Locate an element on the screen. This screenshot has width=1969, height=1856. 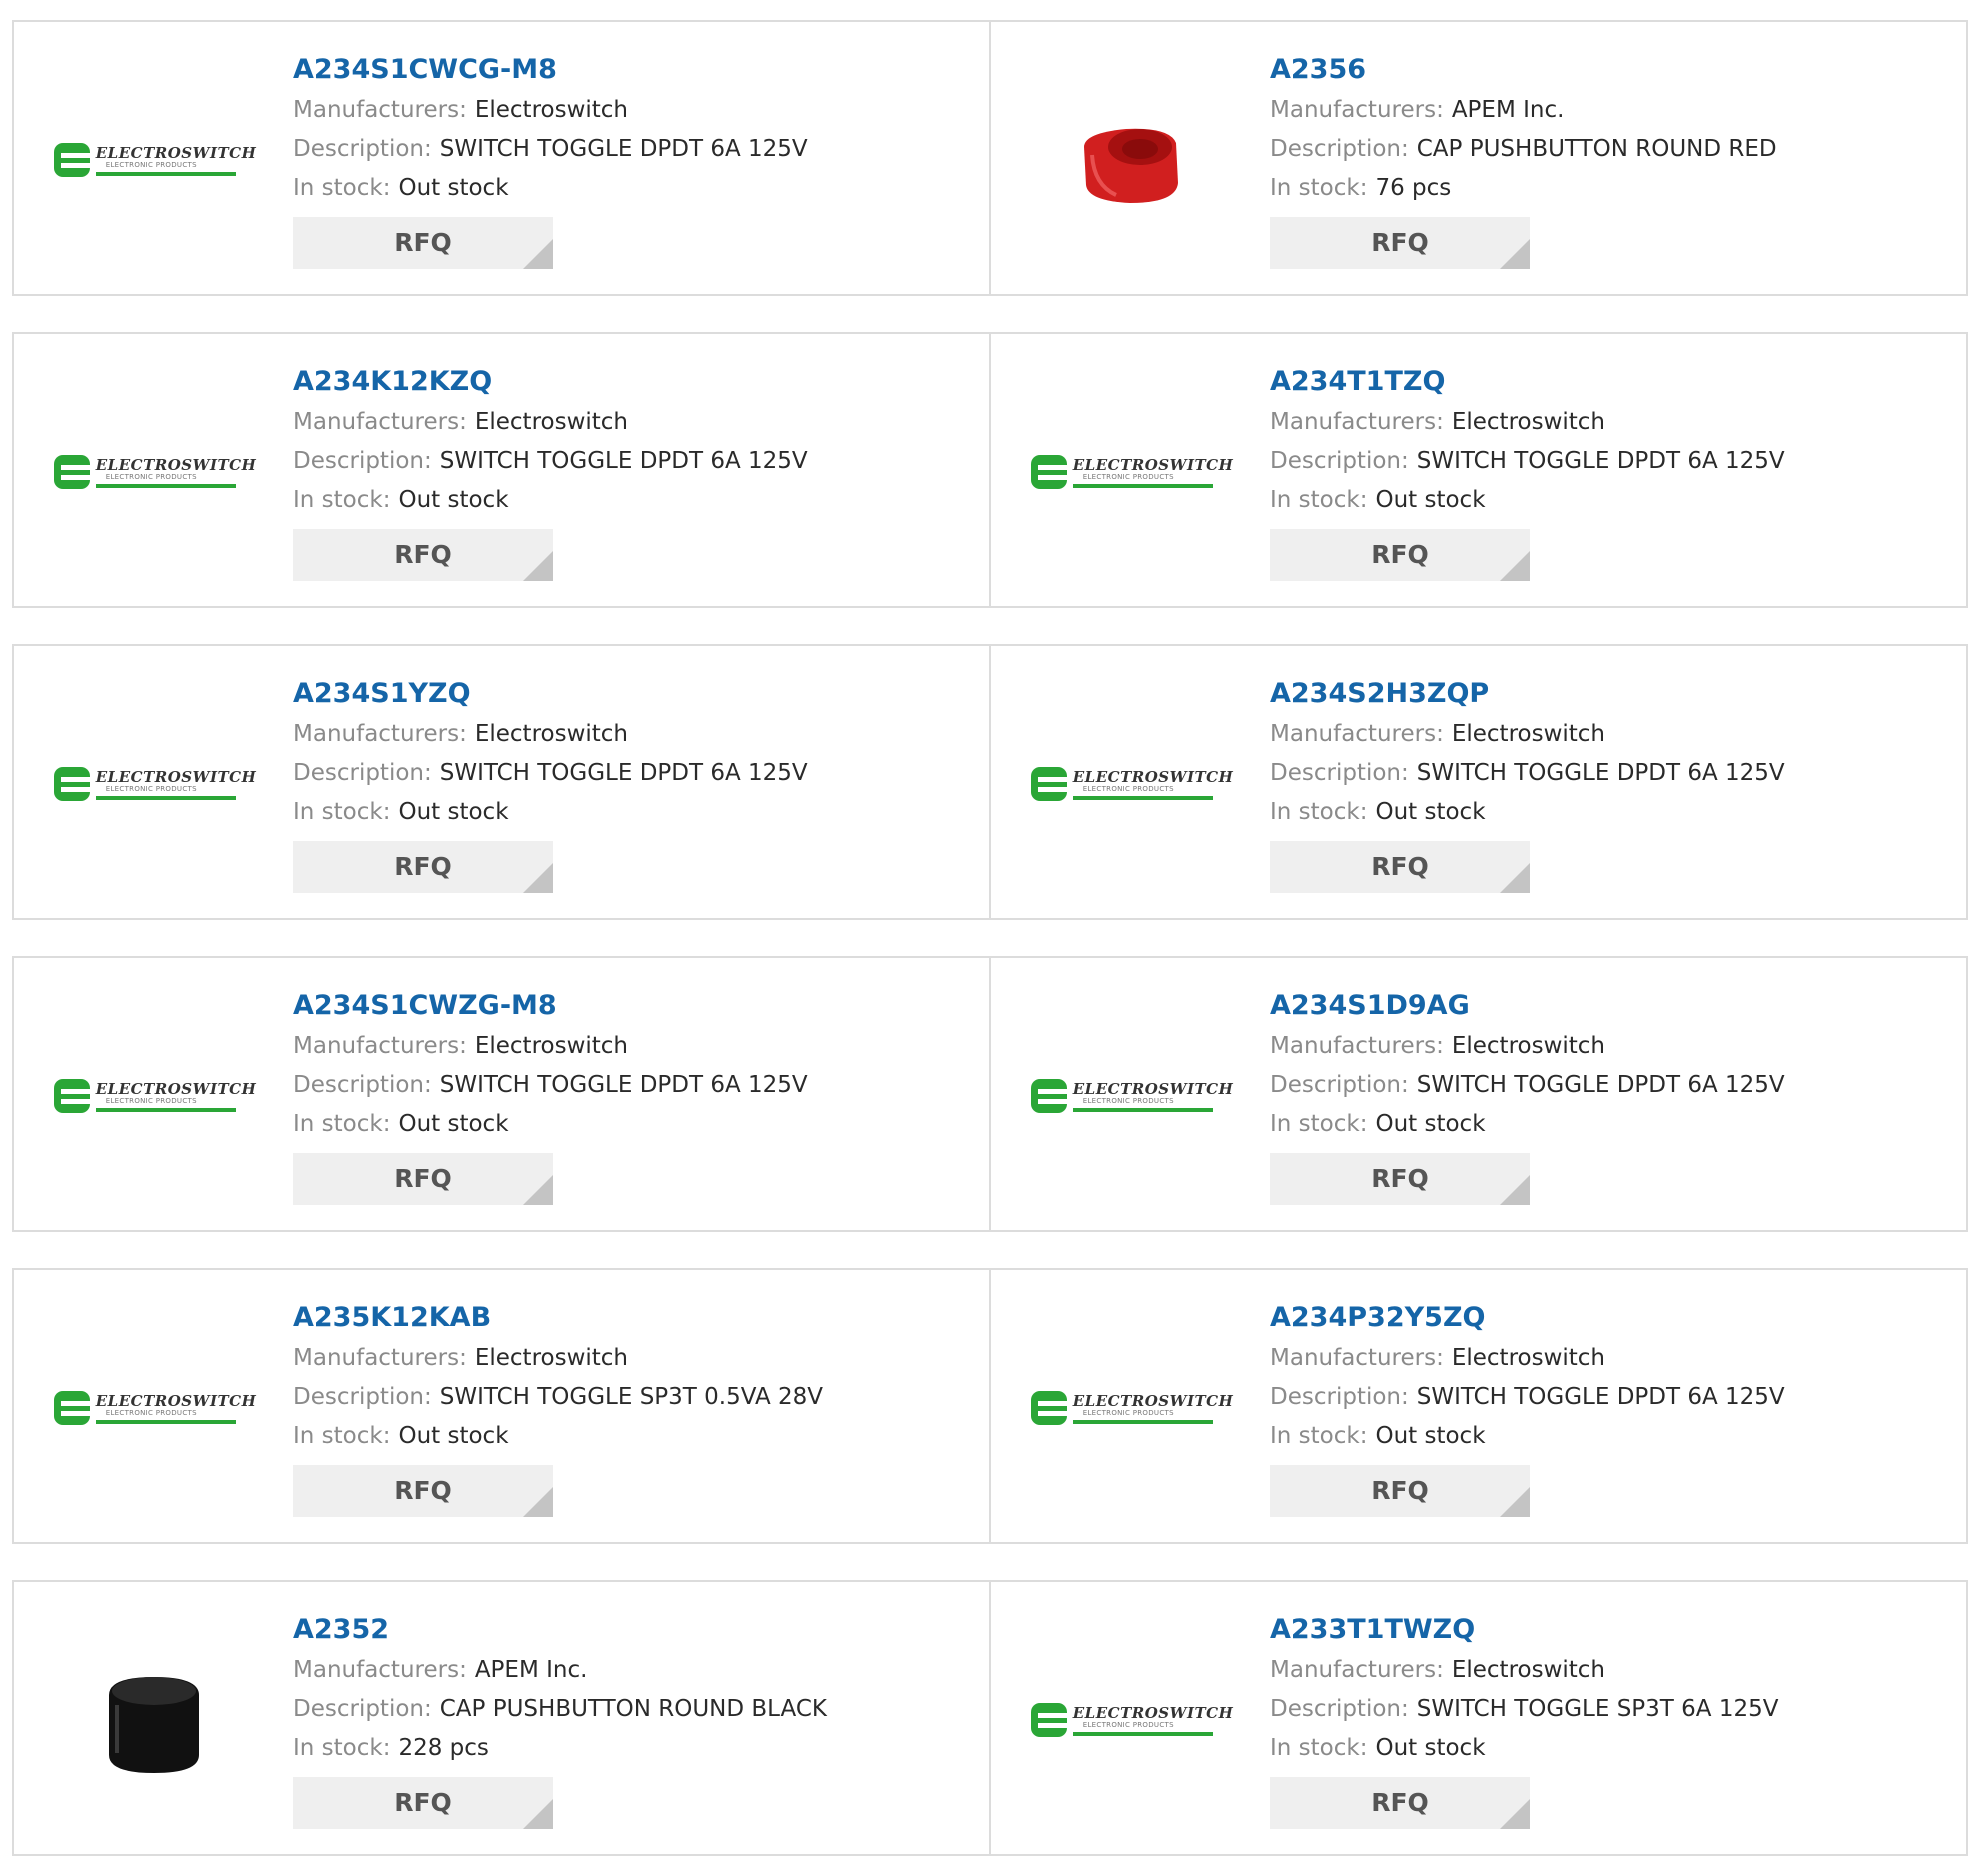
part-number-link: A234S1D9AG is located at coordinates (1608, 1006).